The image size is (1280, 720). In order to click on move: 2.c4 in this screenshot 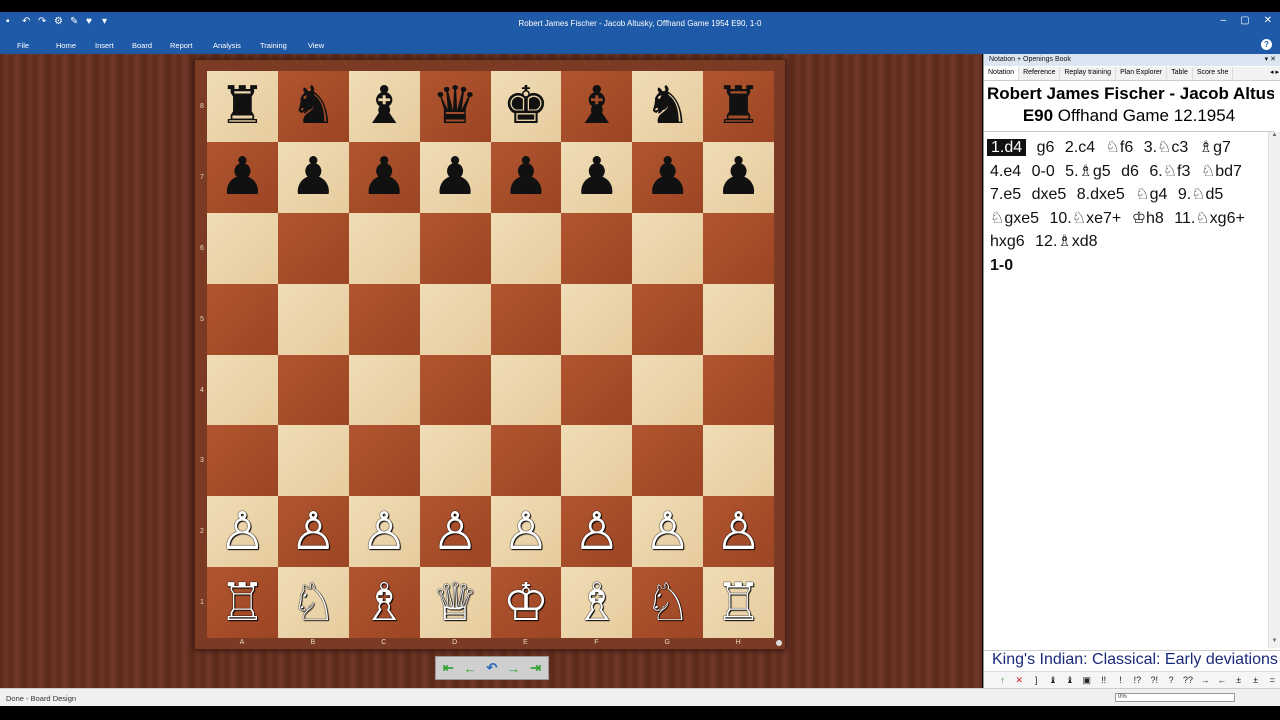, I will do `click(1080, 147)`.